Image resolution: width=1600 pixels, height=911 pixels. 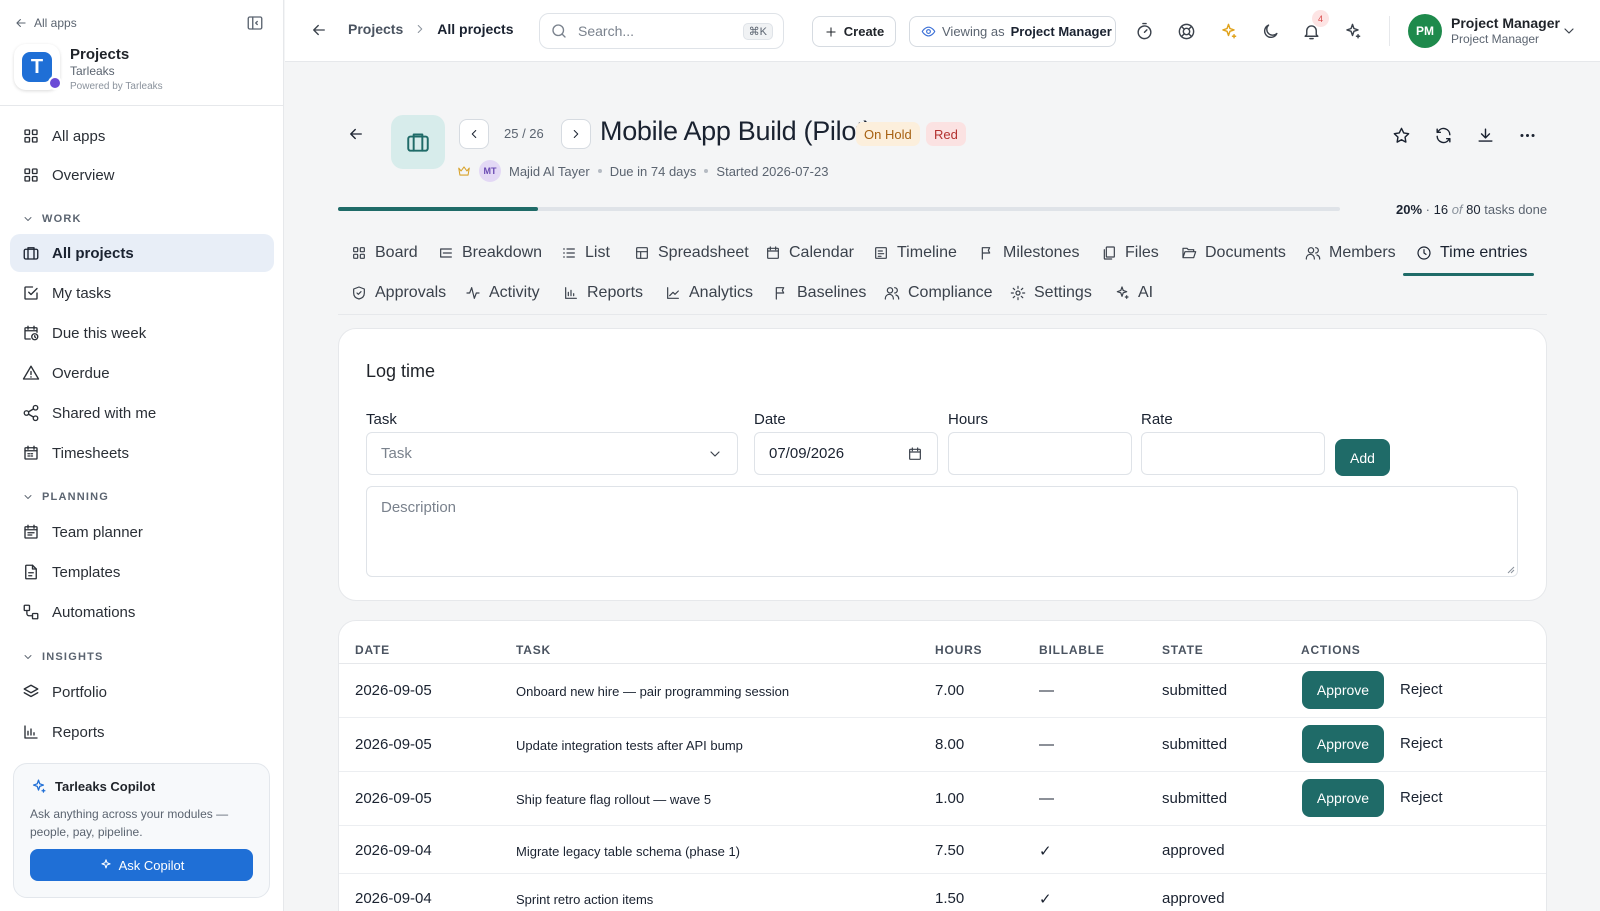 I want to click on tab-calendar: Calendar, so click(x=809, y=253).